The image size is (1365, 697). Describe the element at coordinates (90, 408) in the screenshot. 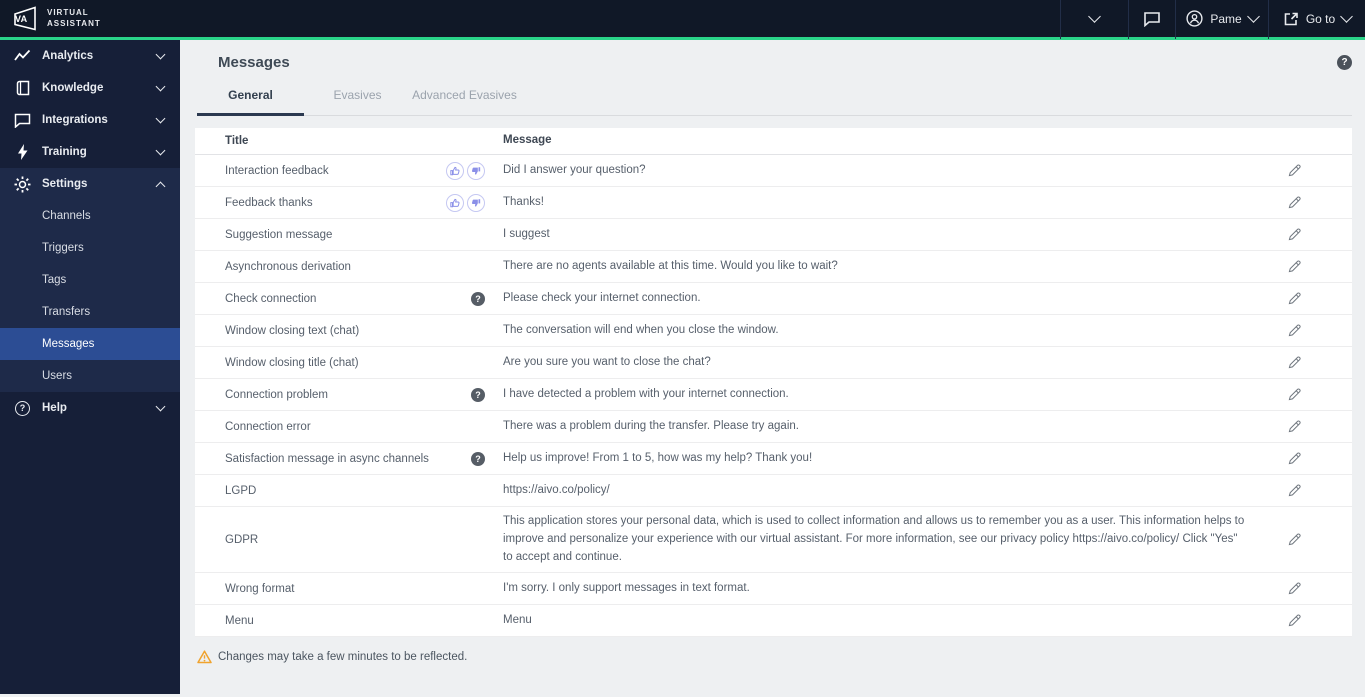

I see `sidebar-item-help: ? Help` at that location.